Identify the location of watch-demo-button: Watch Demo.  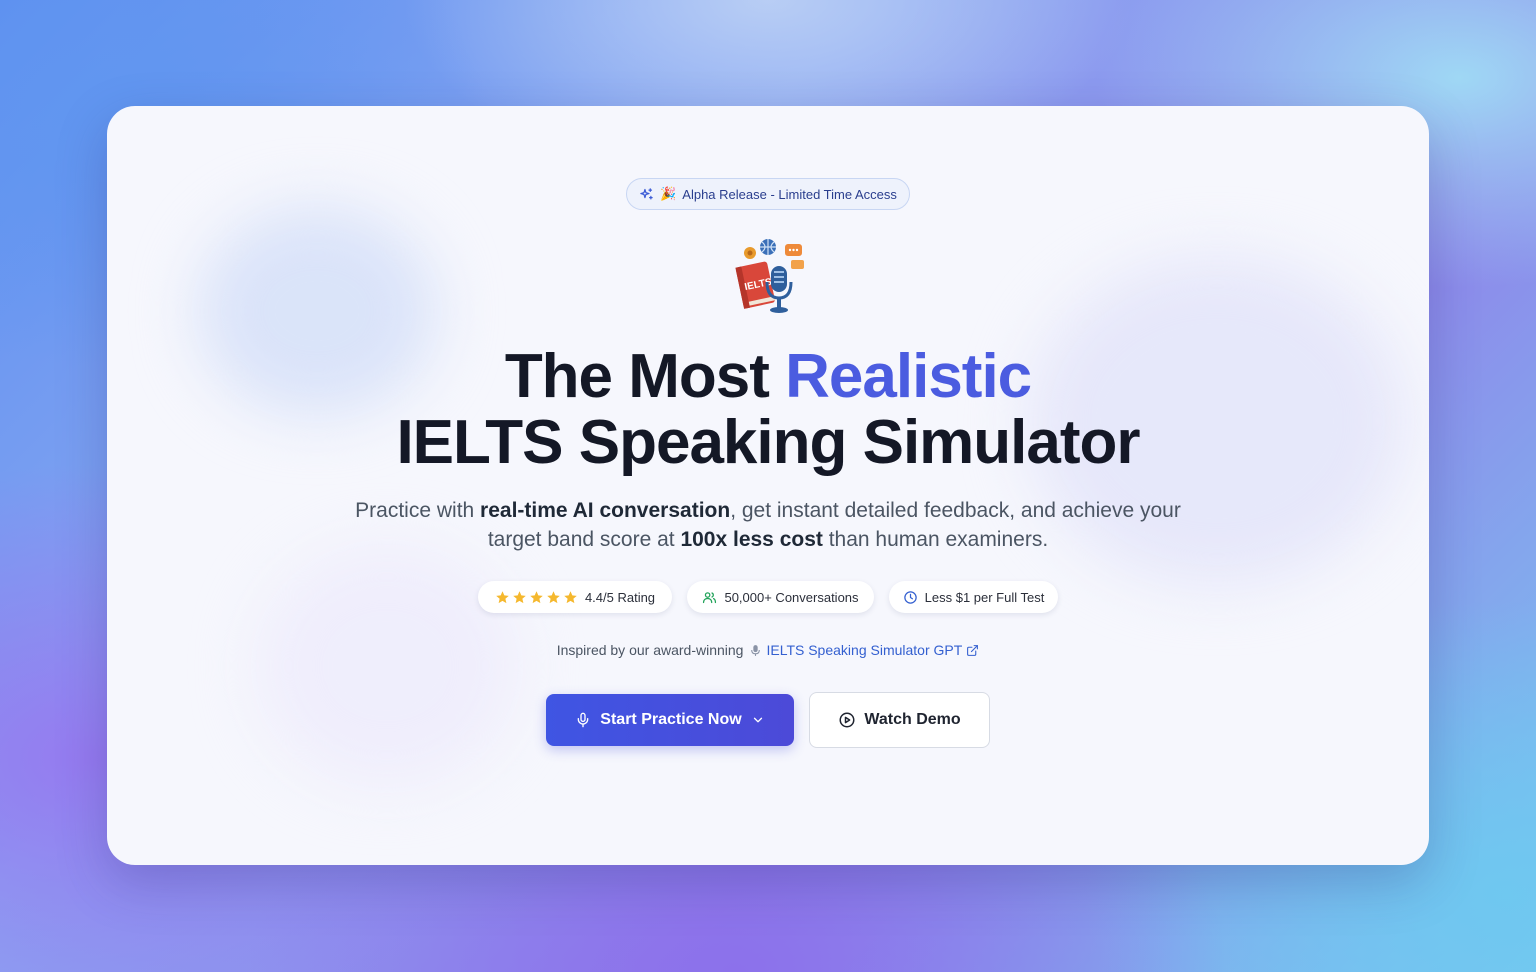
(899, 720).